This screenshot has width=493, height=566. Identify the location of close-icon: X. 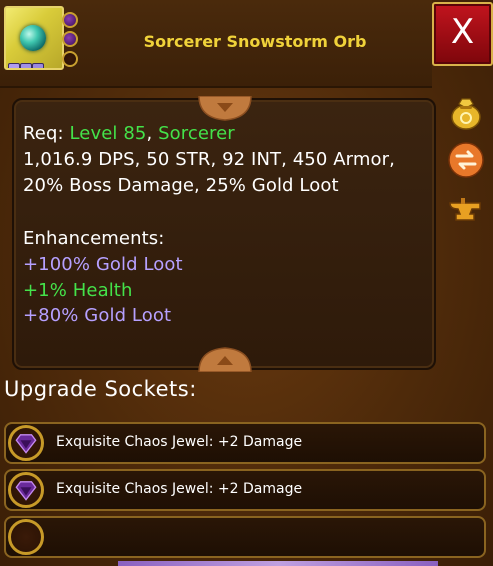
(462, 32).